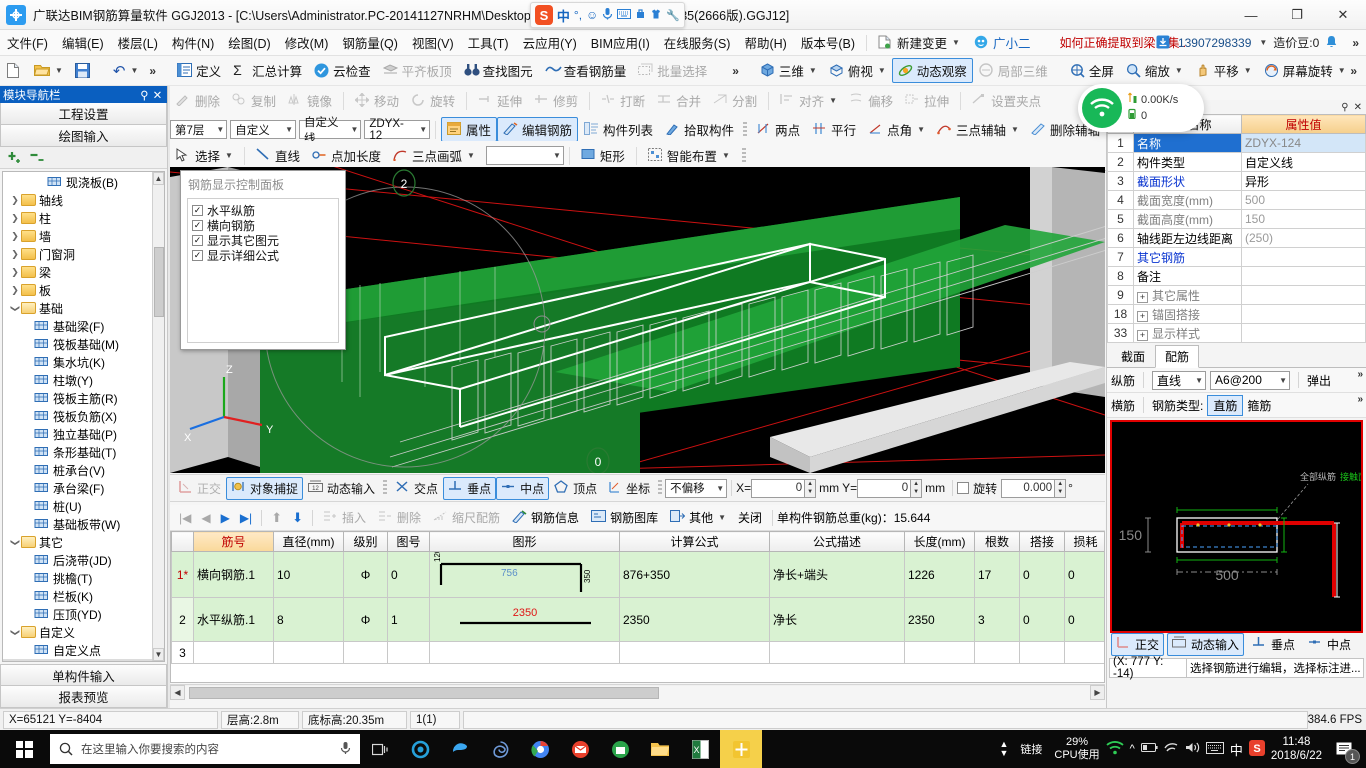 The width and height of the screenshot is (1366, 768). I want to click on tree-item: ❯ 自定义, so click(83, 632).